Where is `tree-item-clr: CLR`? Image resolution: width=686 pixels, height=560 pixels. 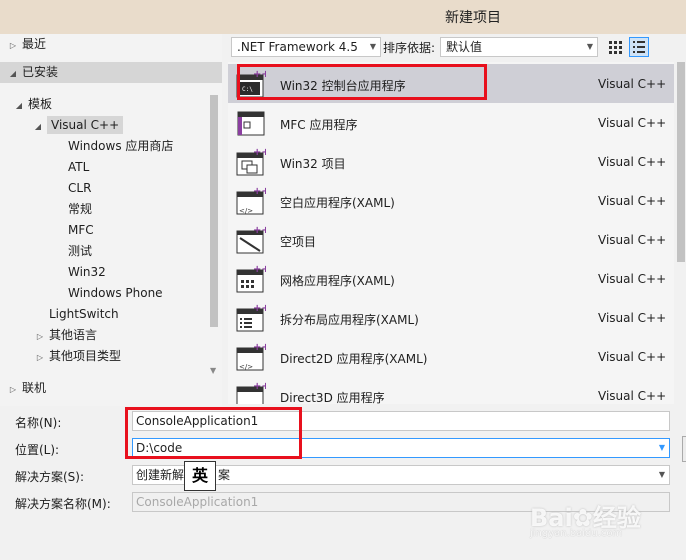
tree-item-clr: CLR is located at coordinates (79, 188).